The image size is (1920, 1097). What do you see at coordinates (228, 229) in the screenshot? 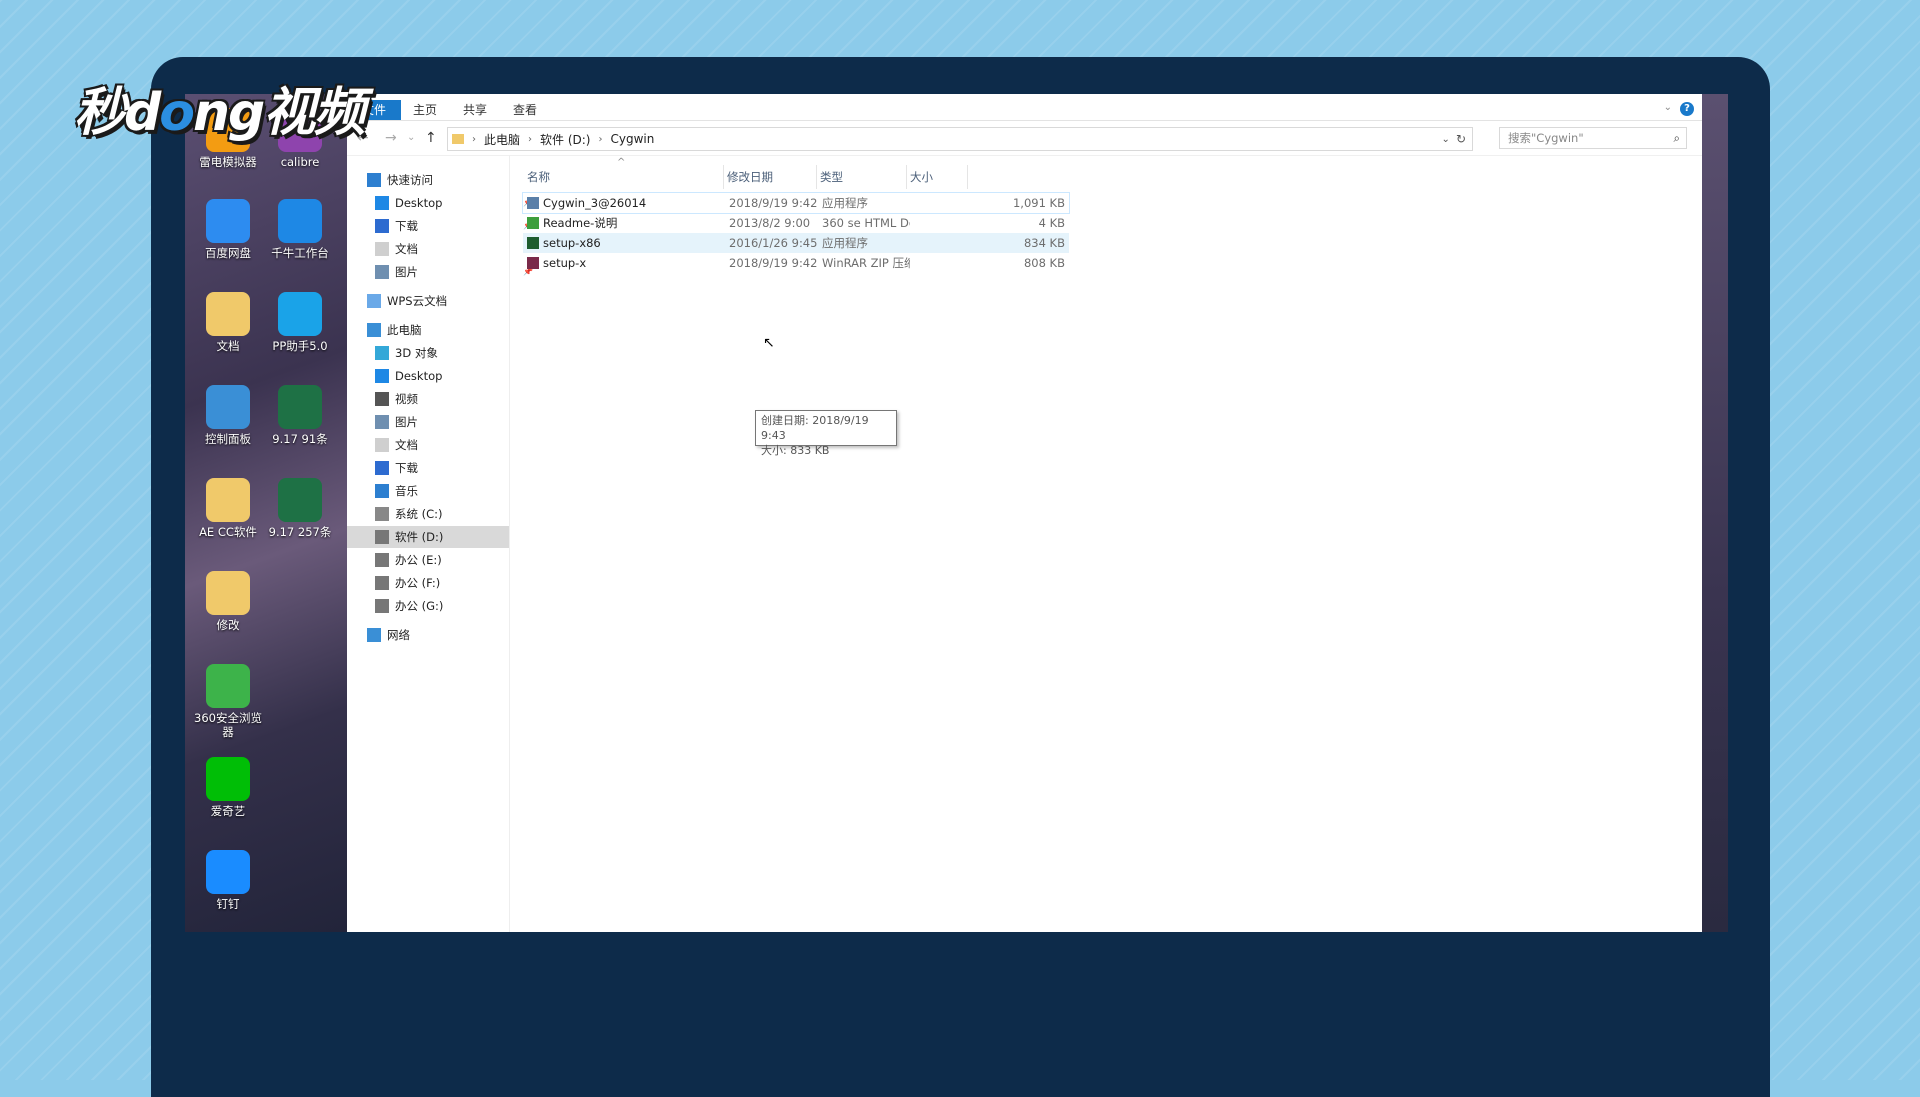
I see `desktop-icon: 百度网盘` at bounding box center [228, 229].